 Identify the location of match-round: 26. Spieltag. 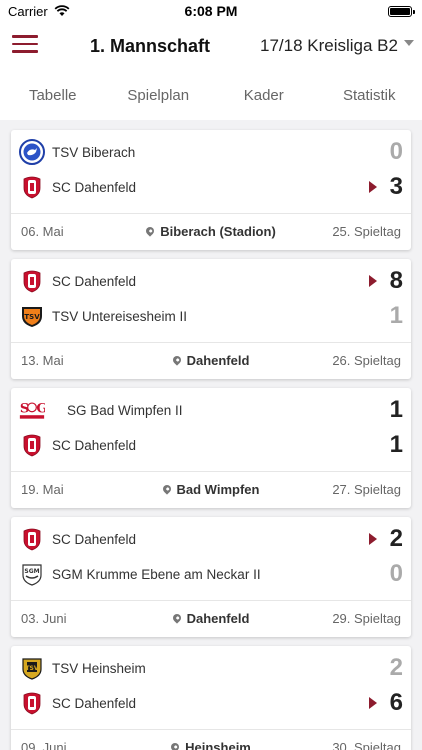
(366, 360).